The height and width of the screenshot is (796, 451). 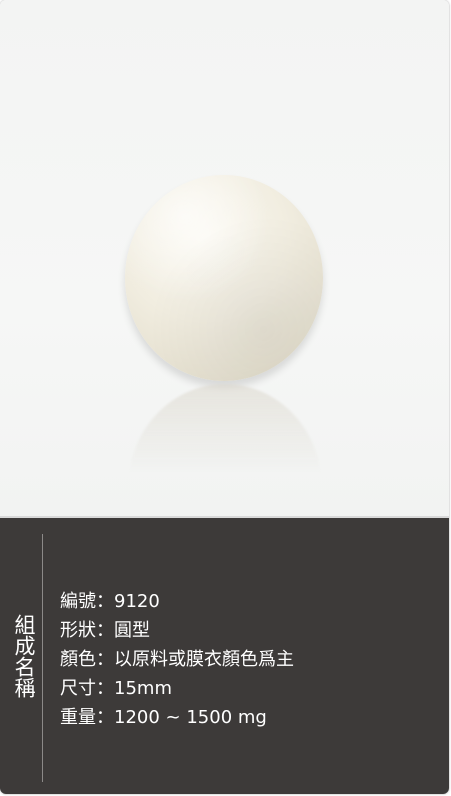 What do you see at coordinates (78, 688) in the screenshot?
I see `spec-label: 尺寸` at bounding box center [78, 688].